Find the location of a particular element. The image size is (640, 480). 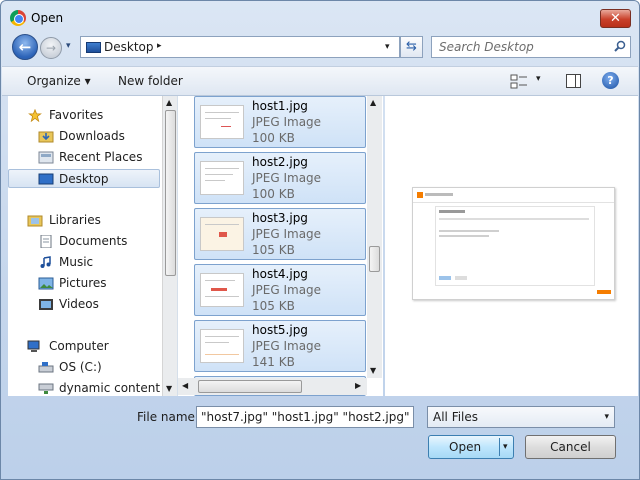

file-name: host5.jpg is located at coordinates (280, 330).